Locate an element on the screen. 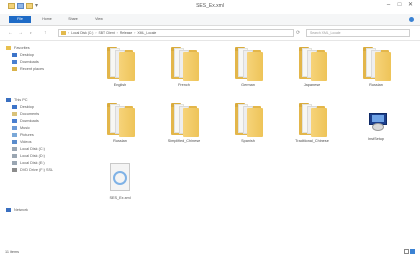 The height and width of the screenshot is (258, 420). folder-item: Traditional_Chinese is located at coordinates (312, 131).